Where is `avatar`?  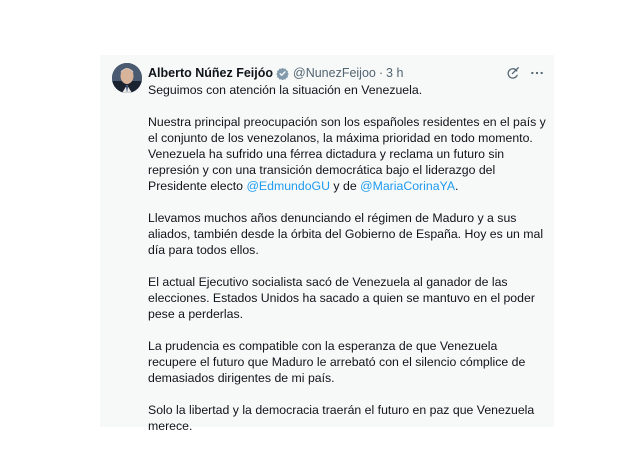 avatar is located at coordinates (127, 78).